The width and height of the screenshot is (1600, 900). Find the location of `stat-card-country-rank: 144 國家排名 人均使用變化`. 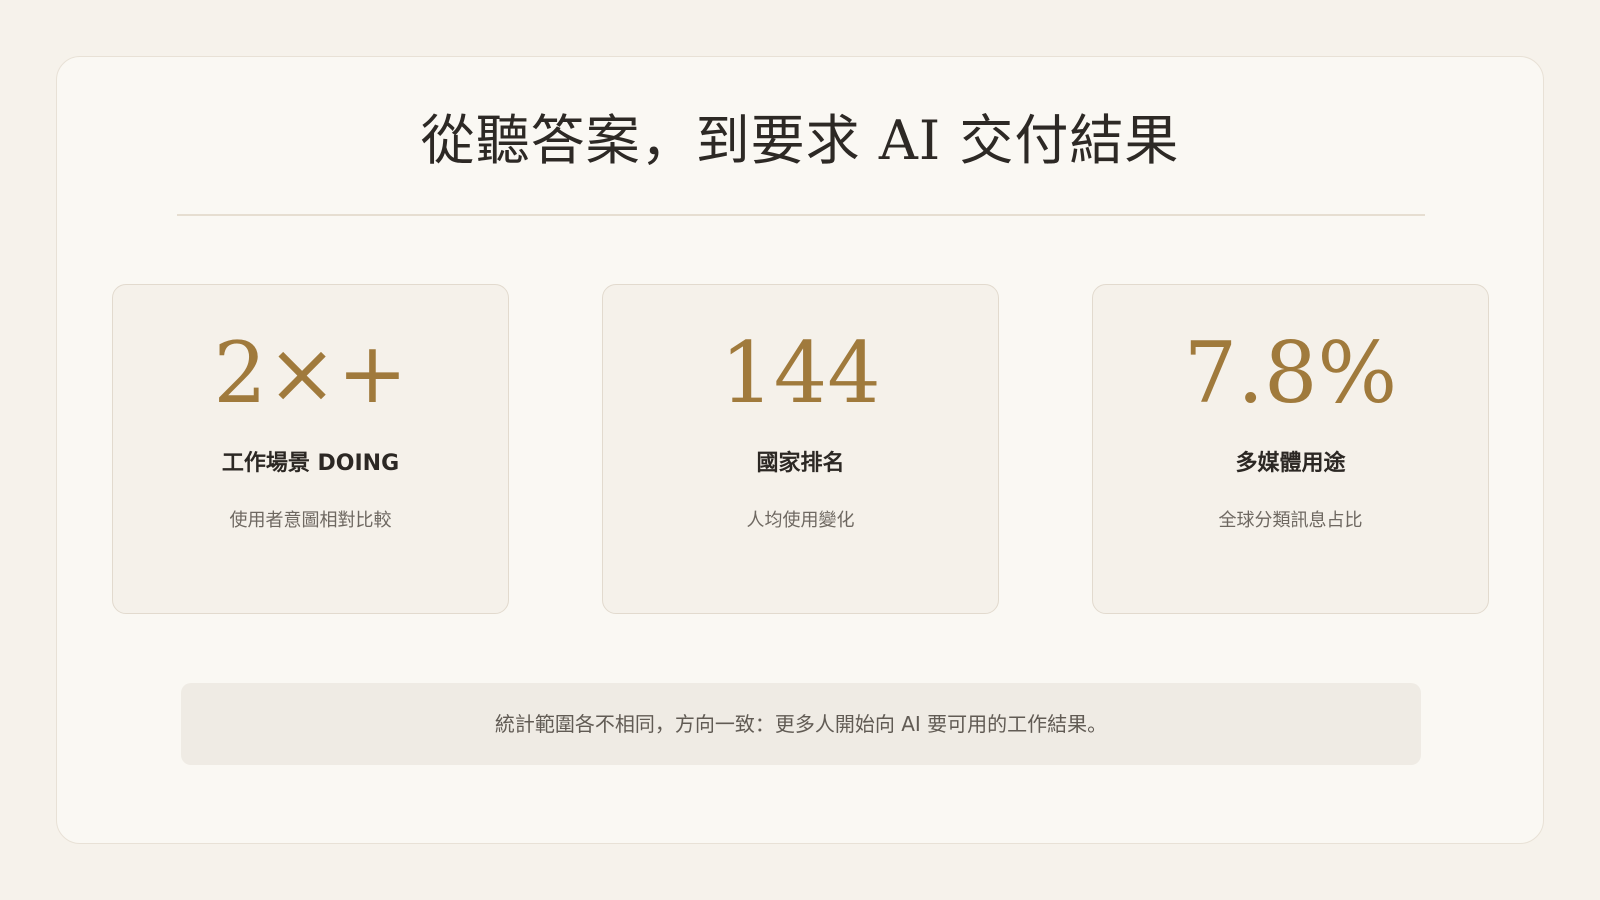

stat-card-country-rank: 144 國家排名 人均使用變化 is located at coordinates (800, 449).